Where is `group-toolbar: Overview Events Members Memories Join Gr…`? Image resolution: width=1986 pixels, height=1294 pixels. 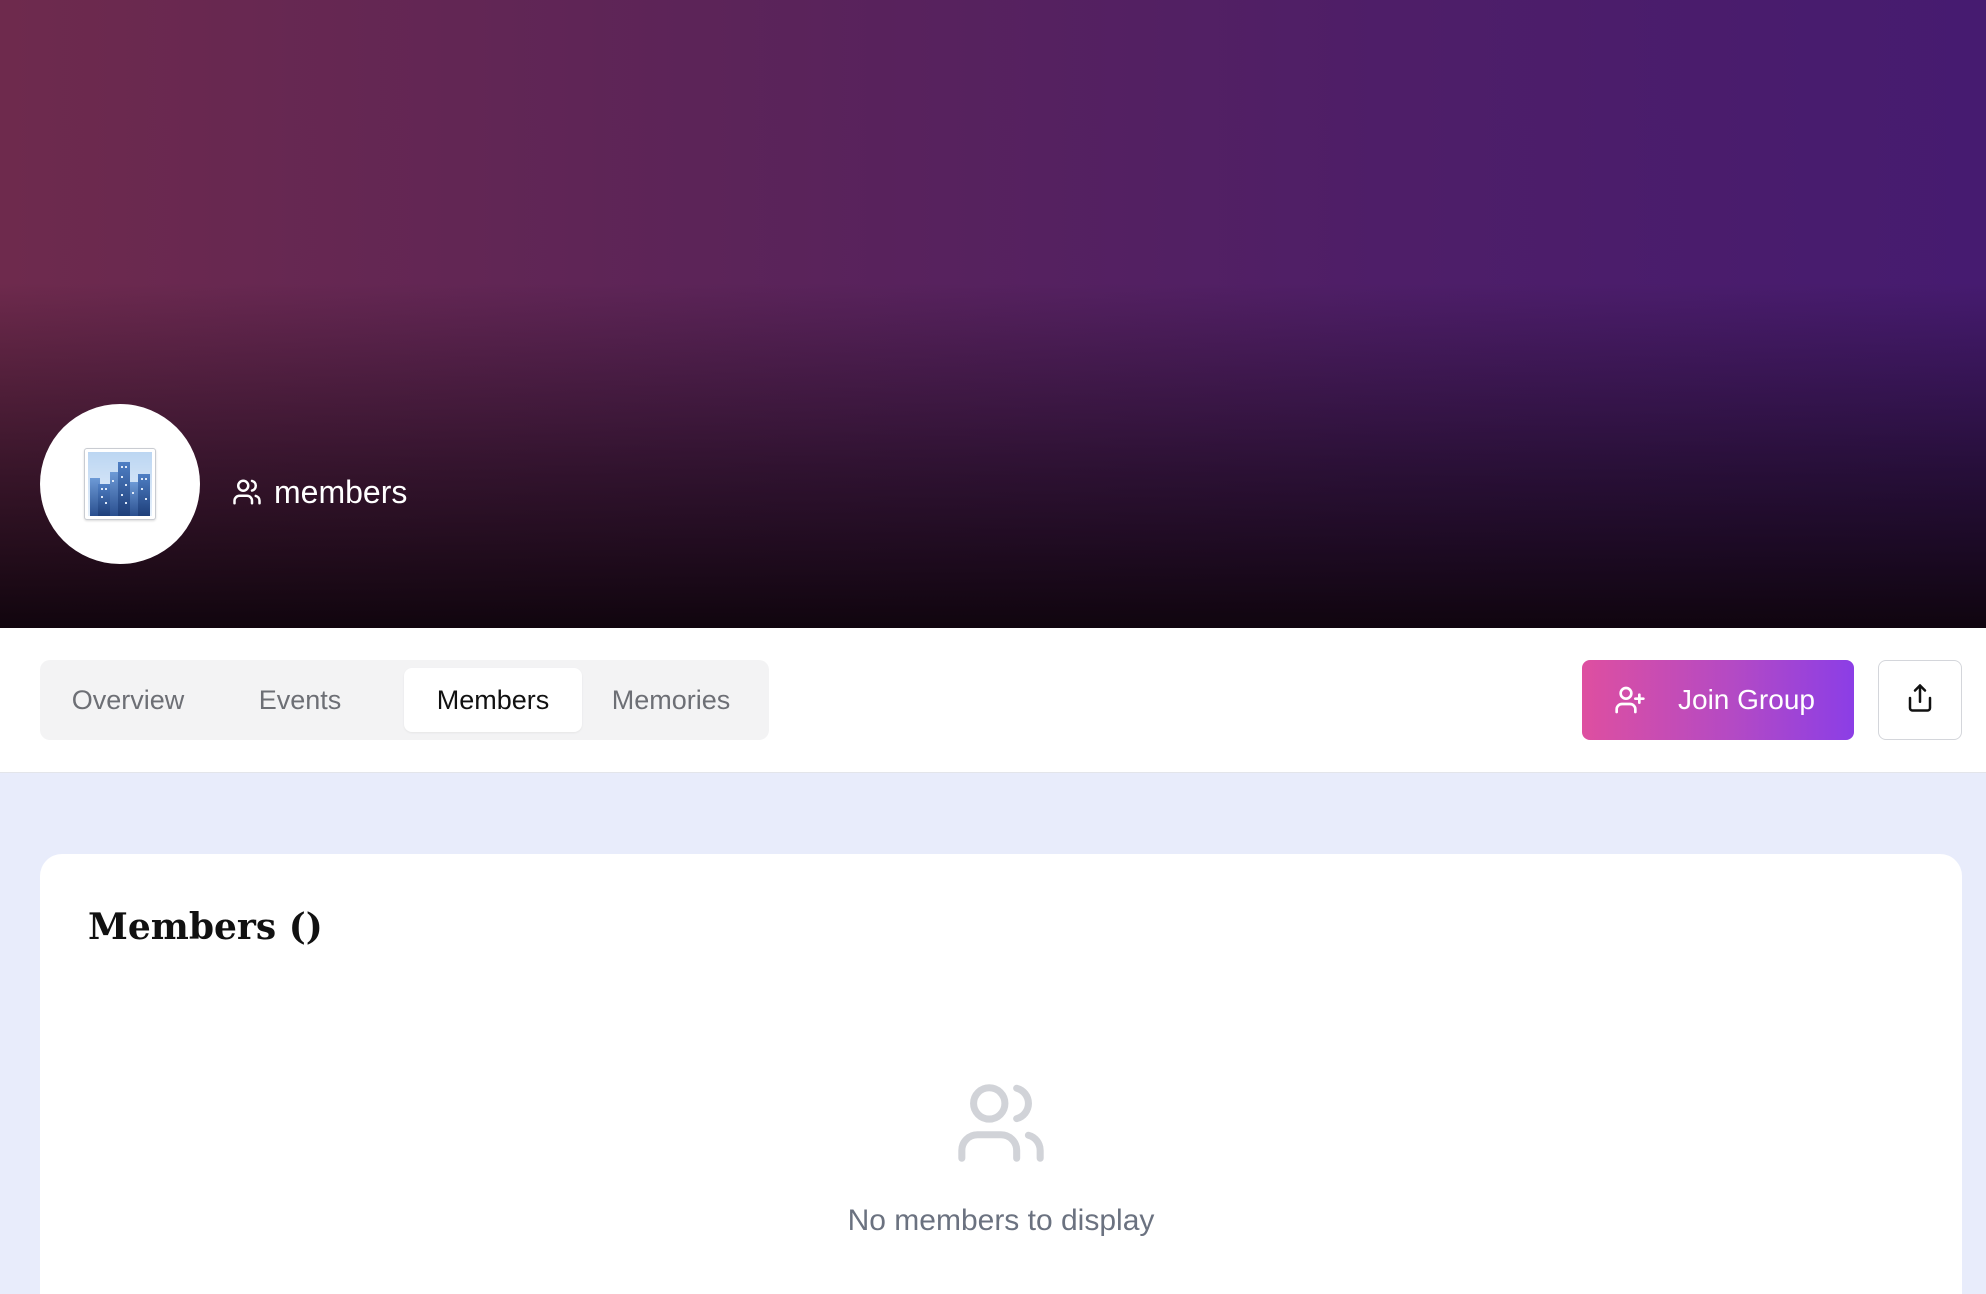 group-toolbar: Overview Events Members Memories Join Gr… is located at coordinates (993, 700).